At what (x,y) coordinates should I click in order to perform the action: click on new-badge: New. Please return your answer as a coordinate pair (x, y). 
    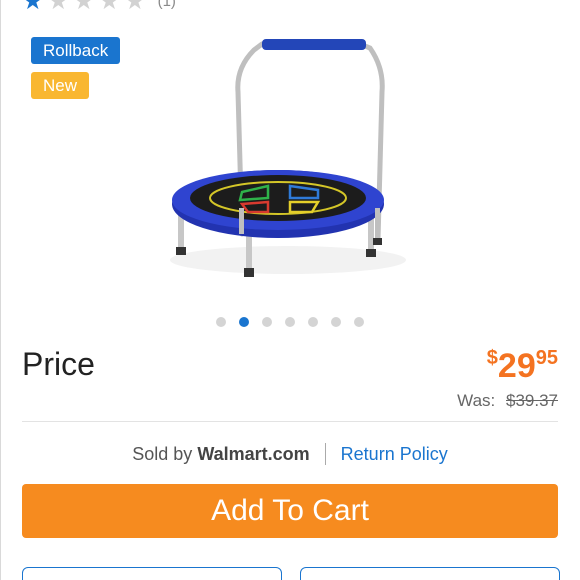
    Looking at the image, I should click on (60, 85).